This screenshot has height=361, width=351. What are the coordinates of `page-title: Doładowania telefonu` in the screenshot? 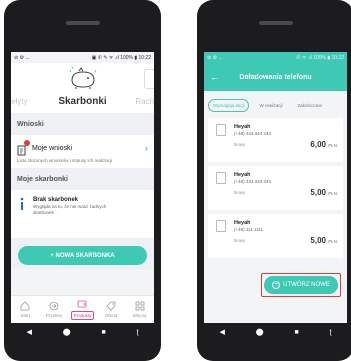 It's located at (275, 77).